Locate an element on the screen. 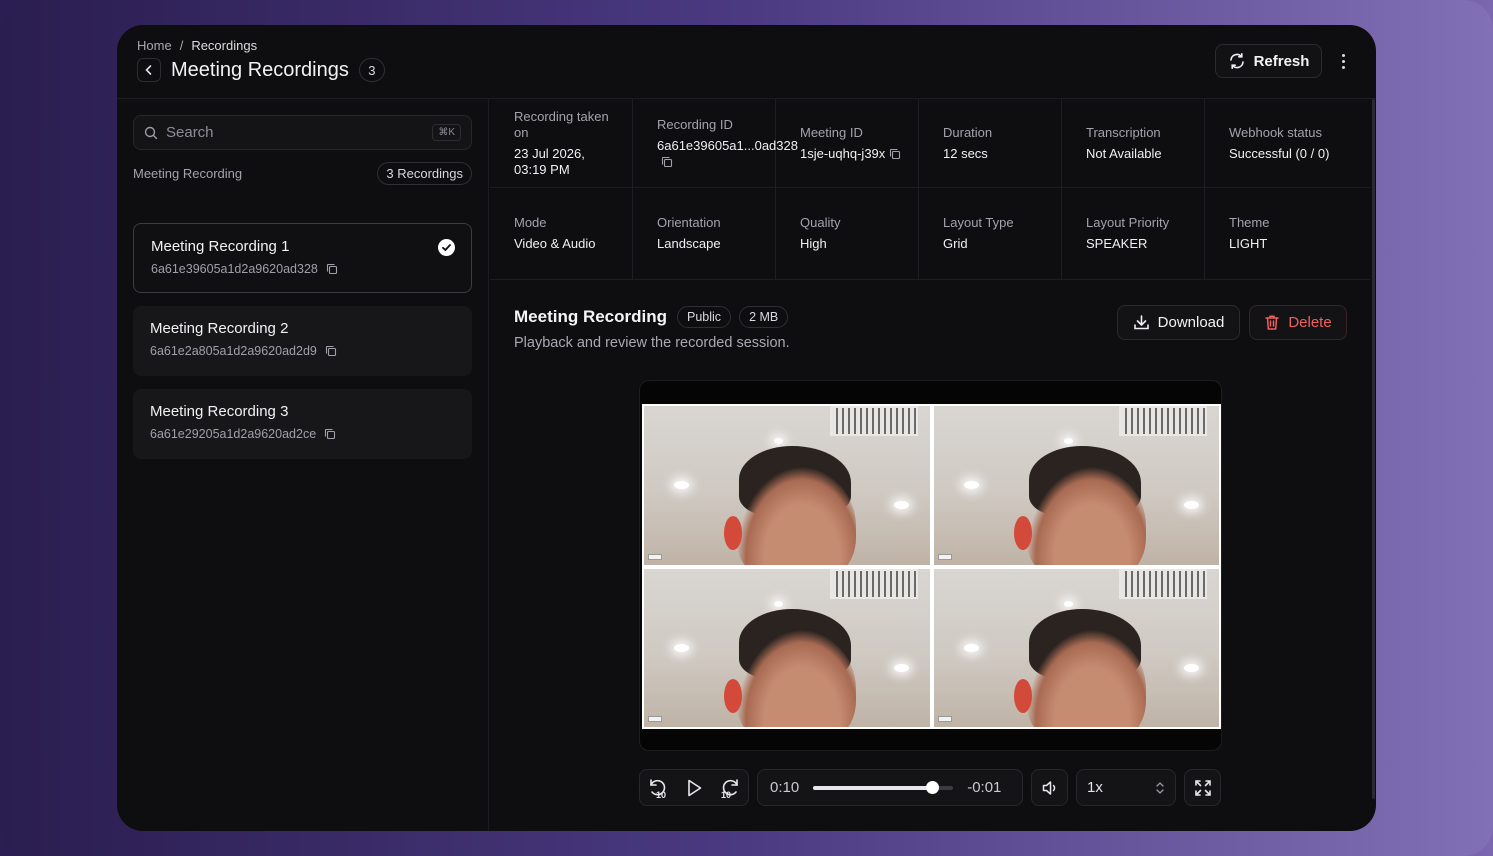  rewind-seconds: 10 is located at coordinates (661, 794).